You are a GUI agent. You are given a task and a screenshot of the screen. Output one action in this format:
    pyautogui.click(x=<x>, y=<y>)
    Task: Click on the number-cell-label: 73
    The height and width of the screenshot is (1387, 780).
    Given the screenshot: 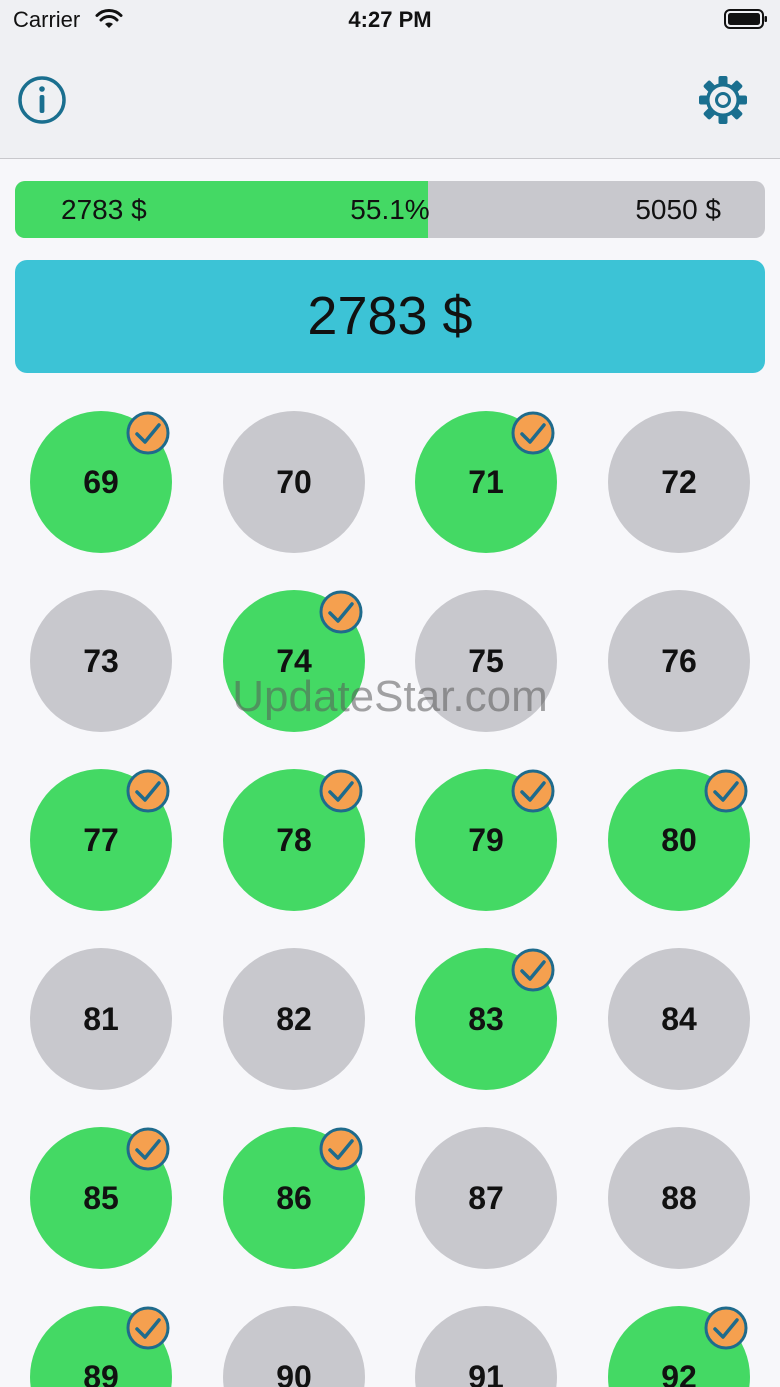 What is the action you would take?
    pyautogui.click(x=101, y=661)
    